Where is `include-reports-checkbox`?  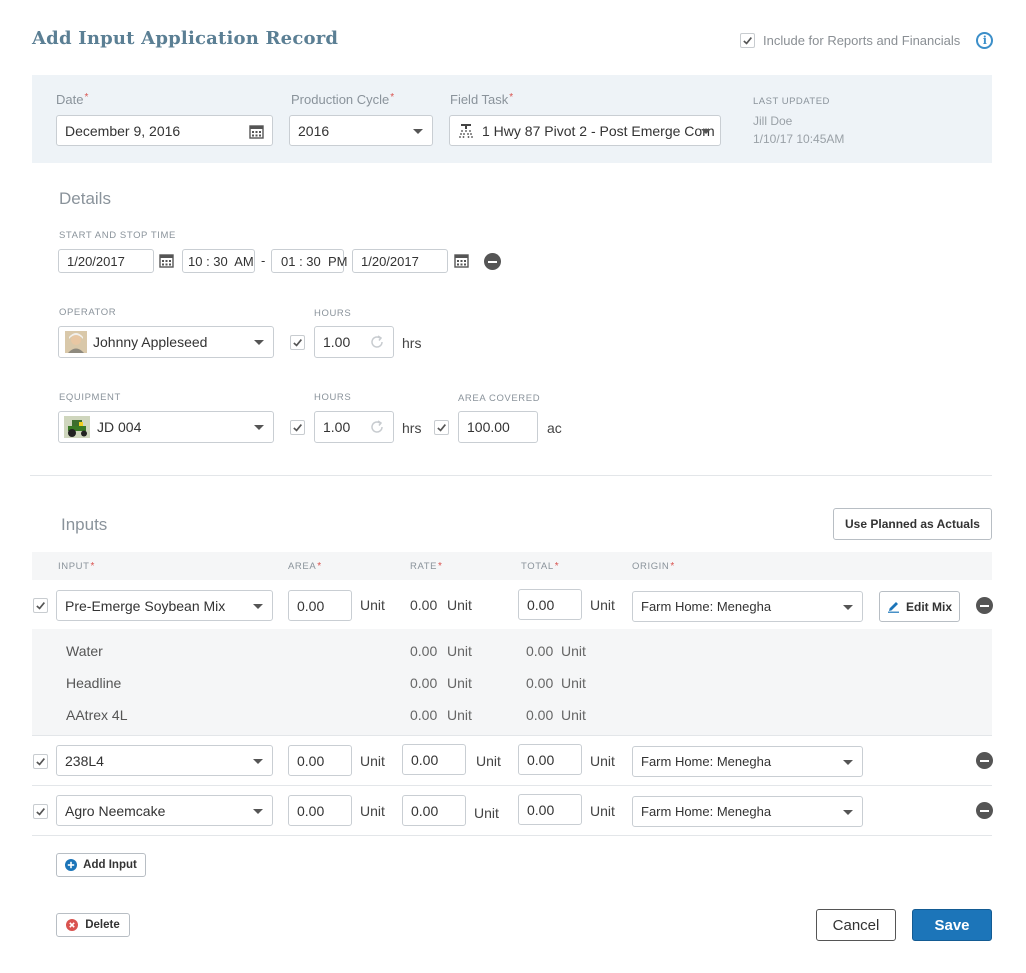 include-reports-checkbox is located at coordinates (747, 40).